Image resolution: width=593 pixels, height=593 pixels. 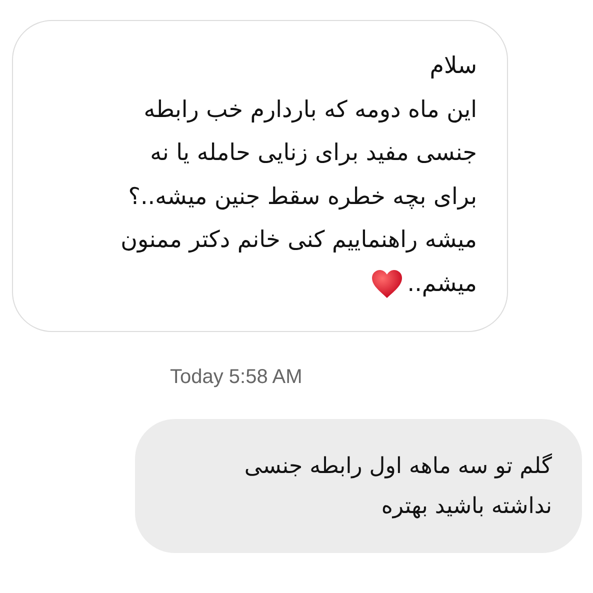 I want to click on timestamp: Today 5:58 AM, so click(x=236, y=377).